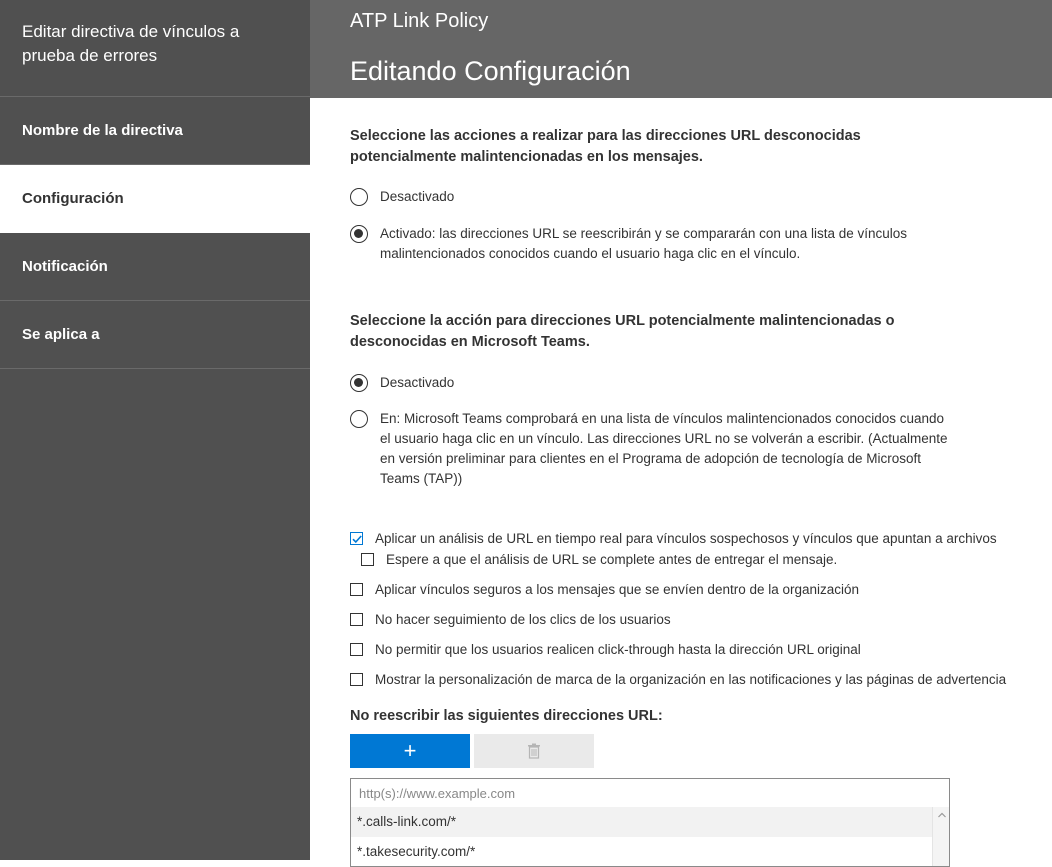  I want to click on chevron-up-icon, so click(942, 815).